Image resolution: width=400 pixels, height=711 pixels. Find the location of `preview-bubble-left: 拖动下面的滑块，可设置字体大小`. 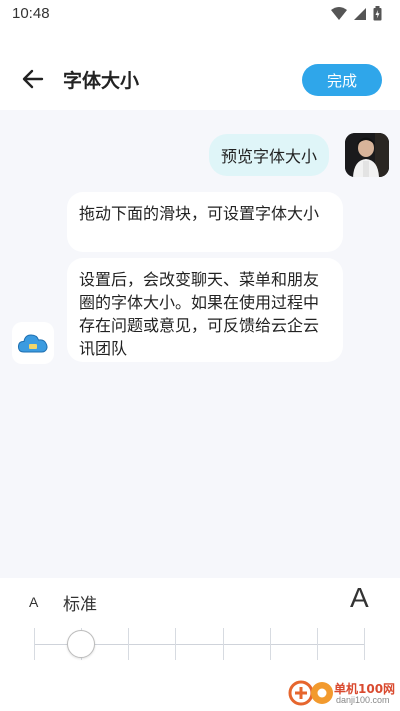

preview-bubble-left: 拖动下面的滑块，可设置字体大小 is located at coordinates (205, 222).